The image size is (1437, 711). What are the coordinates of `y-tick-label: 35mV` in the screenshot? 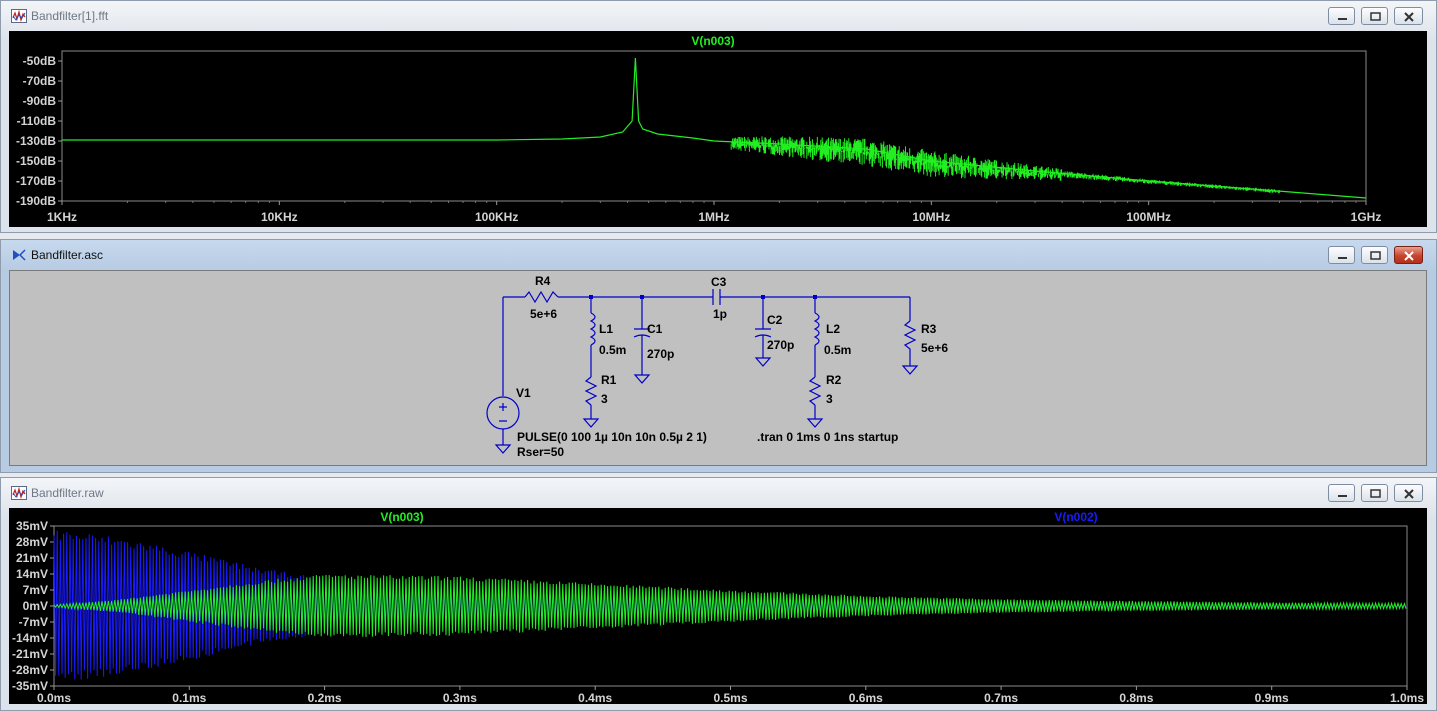 It's located at (32, 526).